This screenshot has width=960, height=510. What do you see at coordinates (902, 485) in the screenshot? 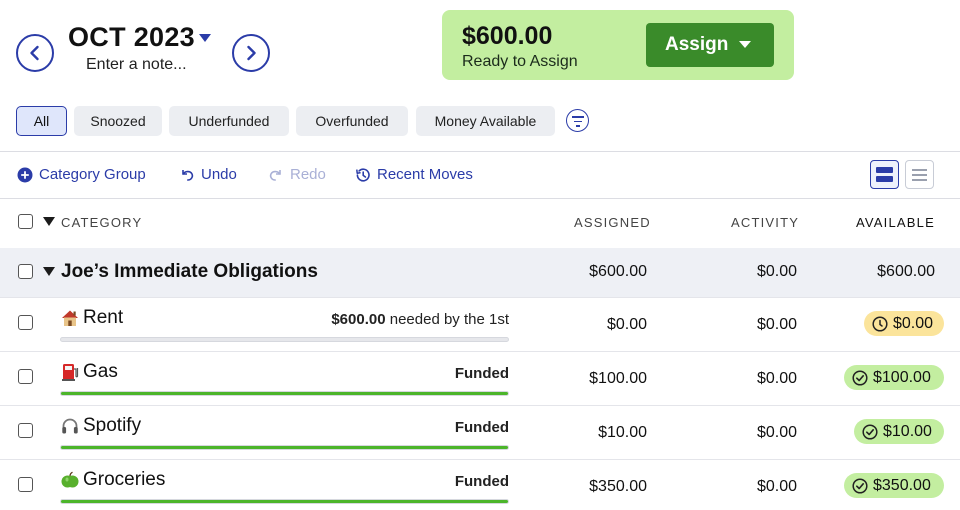
I see `available-amount: $350.00` at bounding box center [902, 485].